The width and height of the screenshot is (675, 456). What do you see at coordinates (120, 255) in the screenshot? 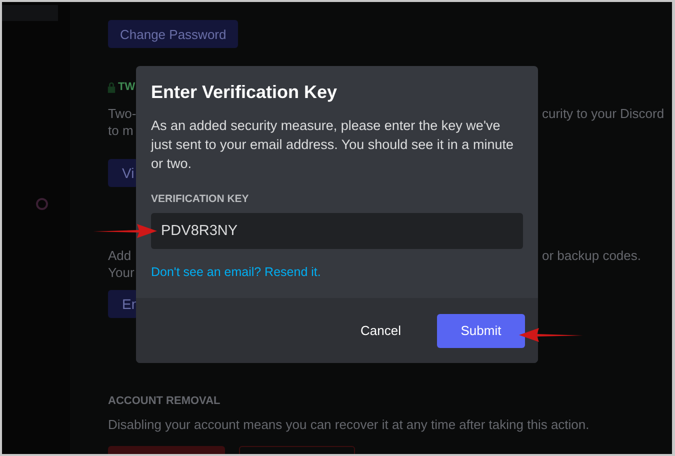
I see `description-text: Add` at bounding box center [120, 255].